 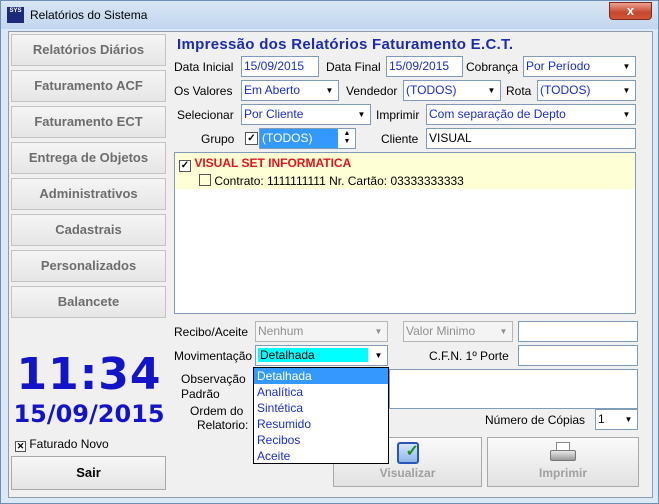 I want to click on cobranca-value: Por Período, so click(x=558, y=66).